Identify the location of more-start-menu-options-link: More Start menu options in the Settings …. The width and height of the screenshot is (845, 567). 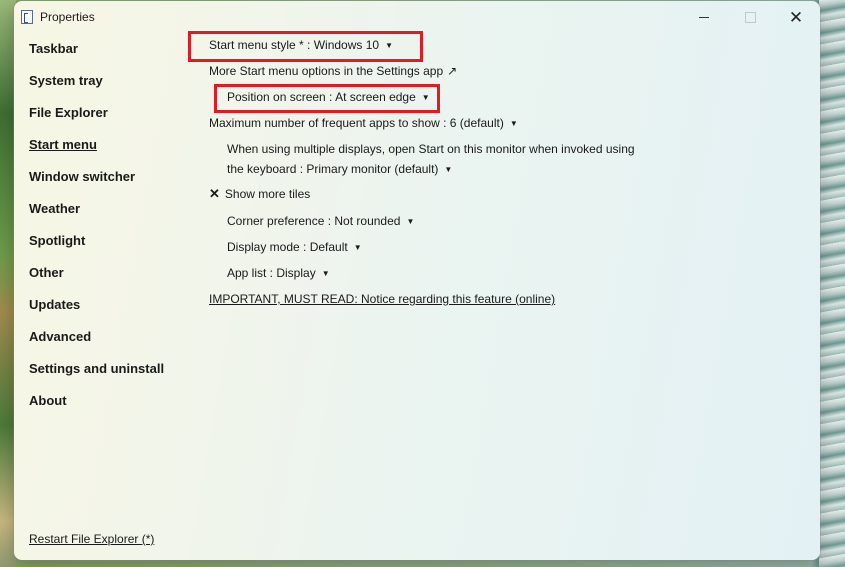
(333, 71).